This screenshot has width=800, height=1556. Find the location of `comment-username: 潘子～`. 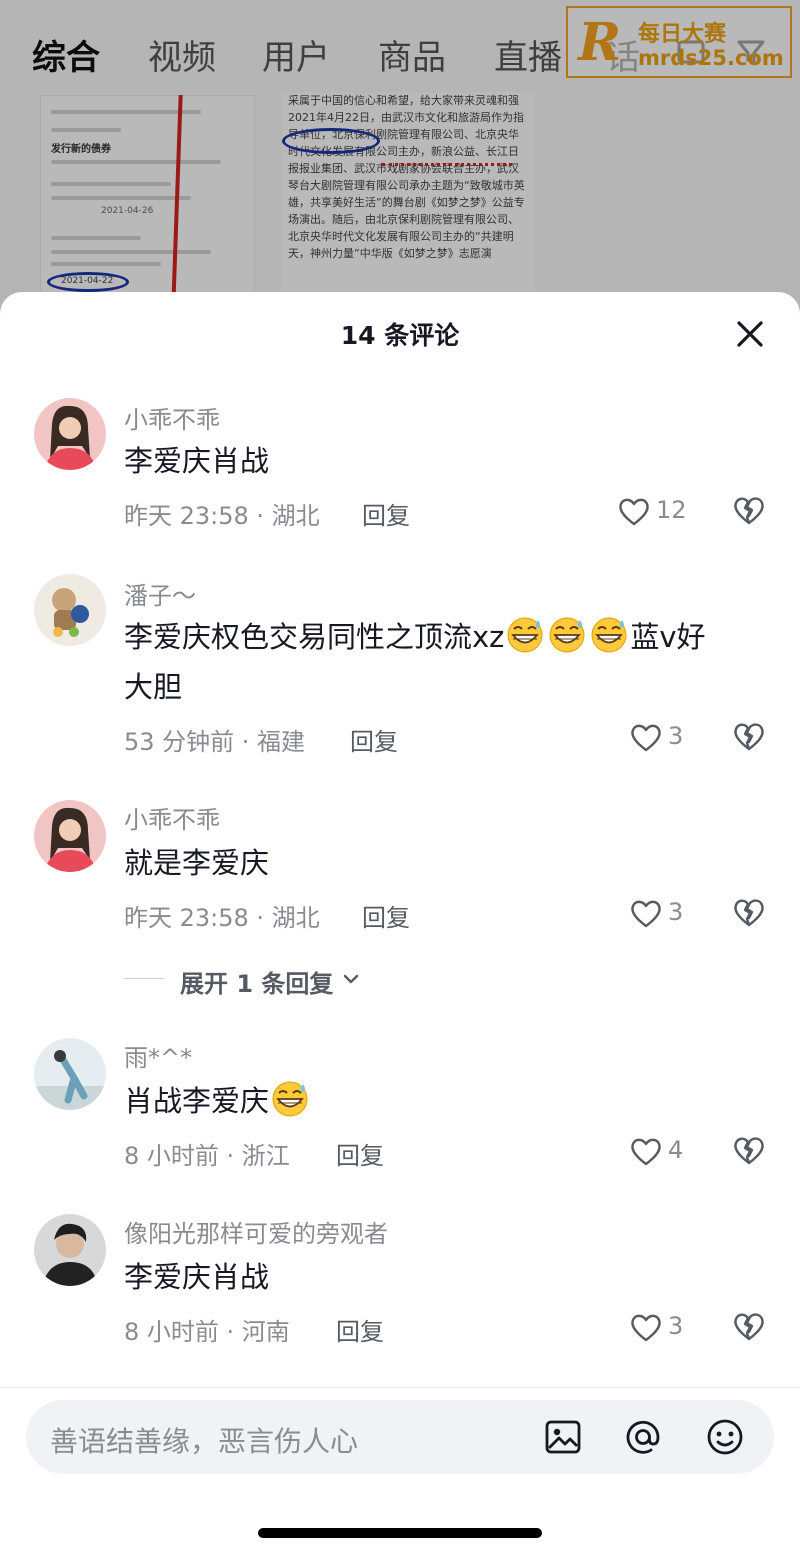

comment-username: 潘子～ is located at coordinates (160, 593).